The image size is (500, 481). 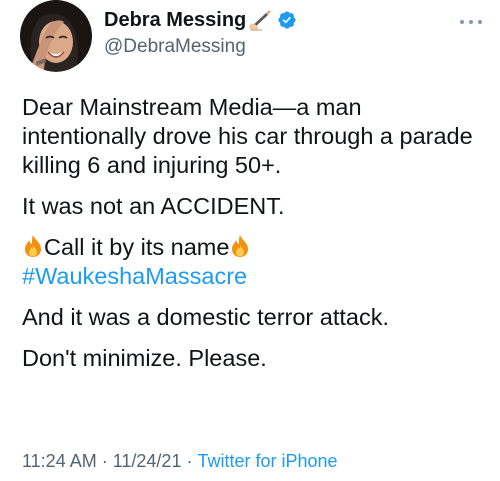 I want to click on avatar-photo, so click(x=56, y=36).